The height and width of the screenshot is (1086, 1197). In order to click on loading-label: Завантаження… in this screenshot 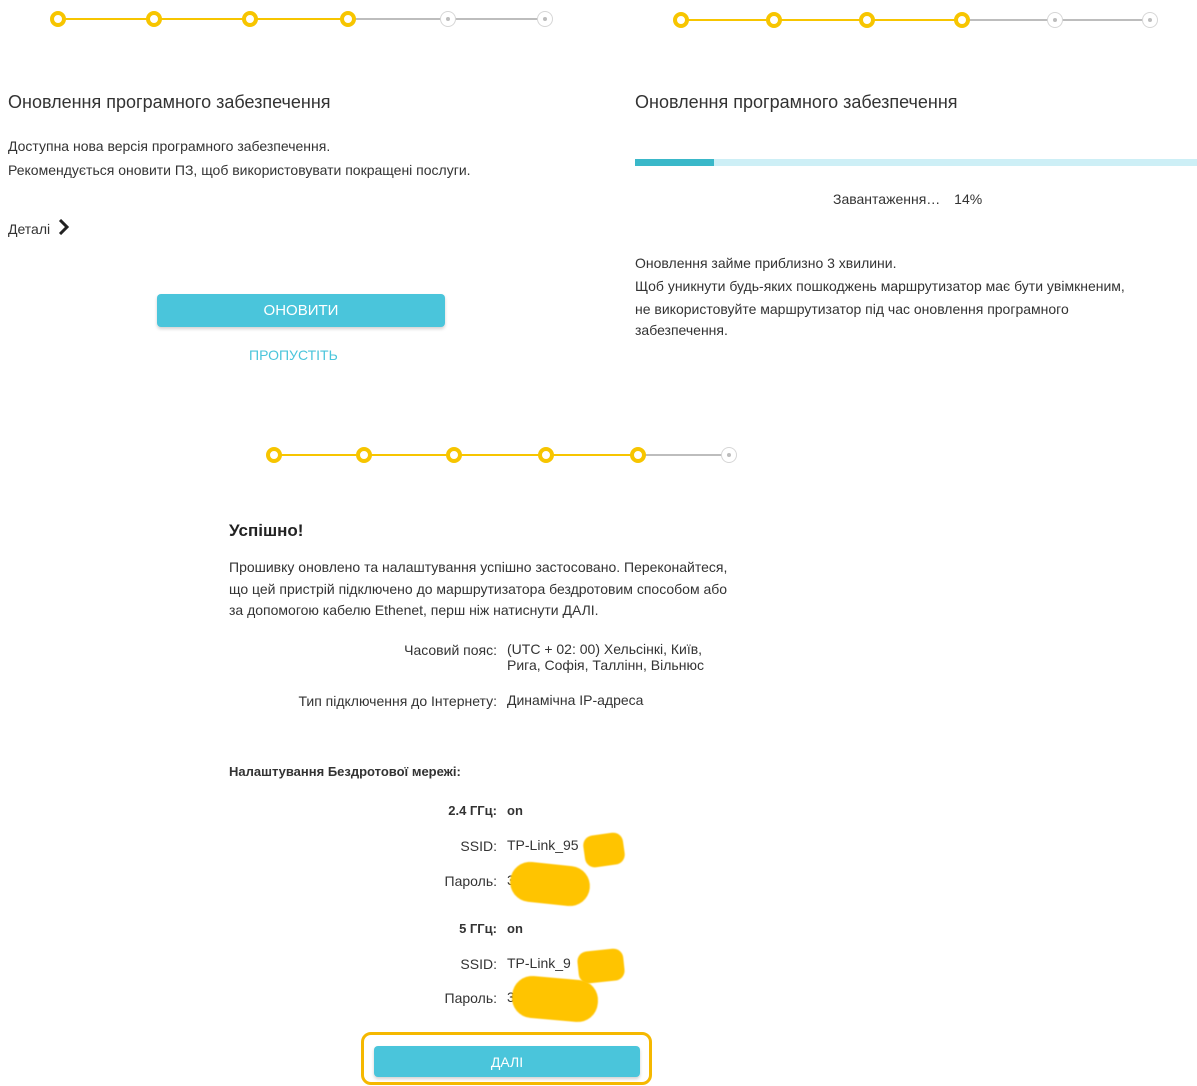, I will do `click(887, 199)`.